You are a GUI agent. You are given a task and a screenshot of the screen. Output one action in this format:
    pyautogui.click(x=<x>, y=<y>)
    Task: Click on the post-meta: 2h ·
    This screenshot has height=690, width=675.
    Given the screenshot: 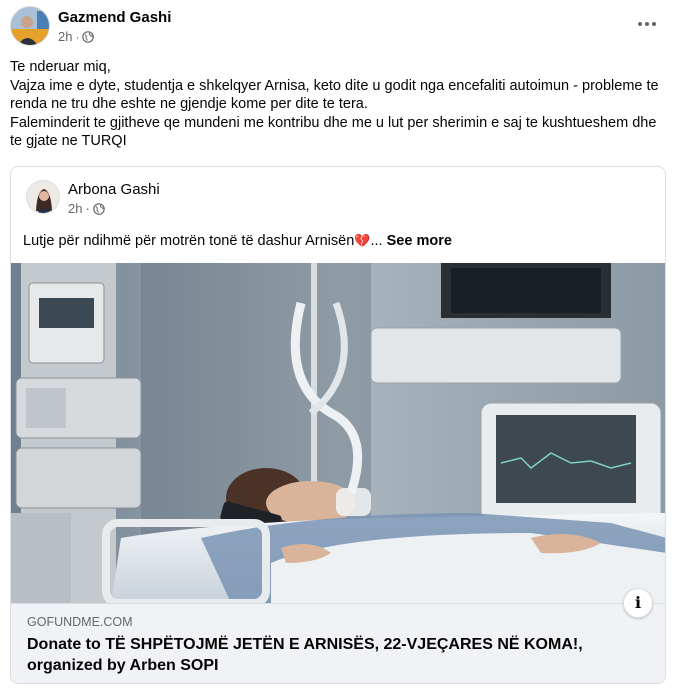 What is the action you would take?
    pyautogui.click(x=76, y=36)
    